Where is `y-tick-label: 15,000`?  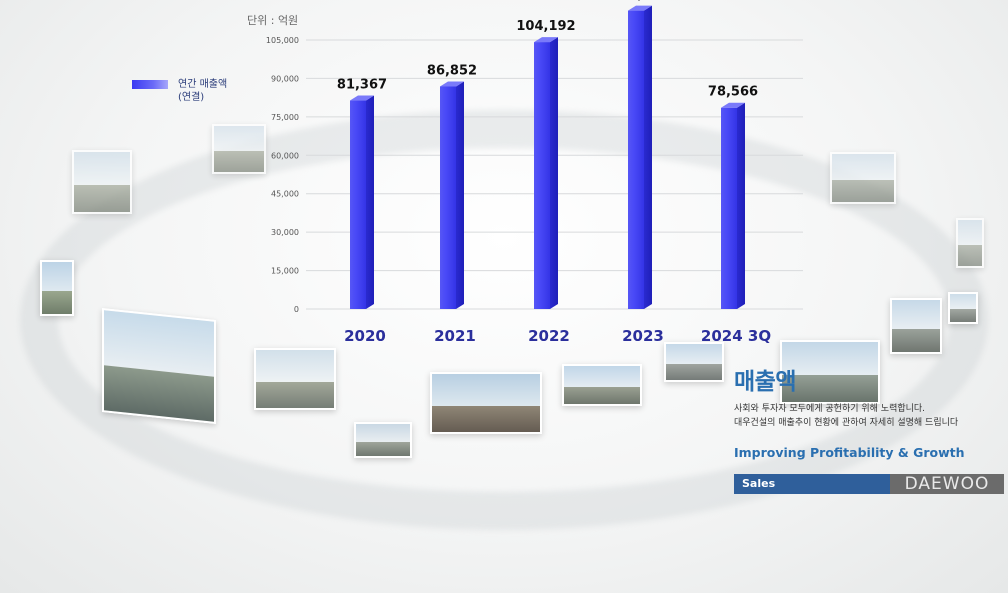 y-tick-label: 15,000 is located at coordinates (285, 271).